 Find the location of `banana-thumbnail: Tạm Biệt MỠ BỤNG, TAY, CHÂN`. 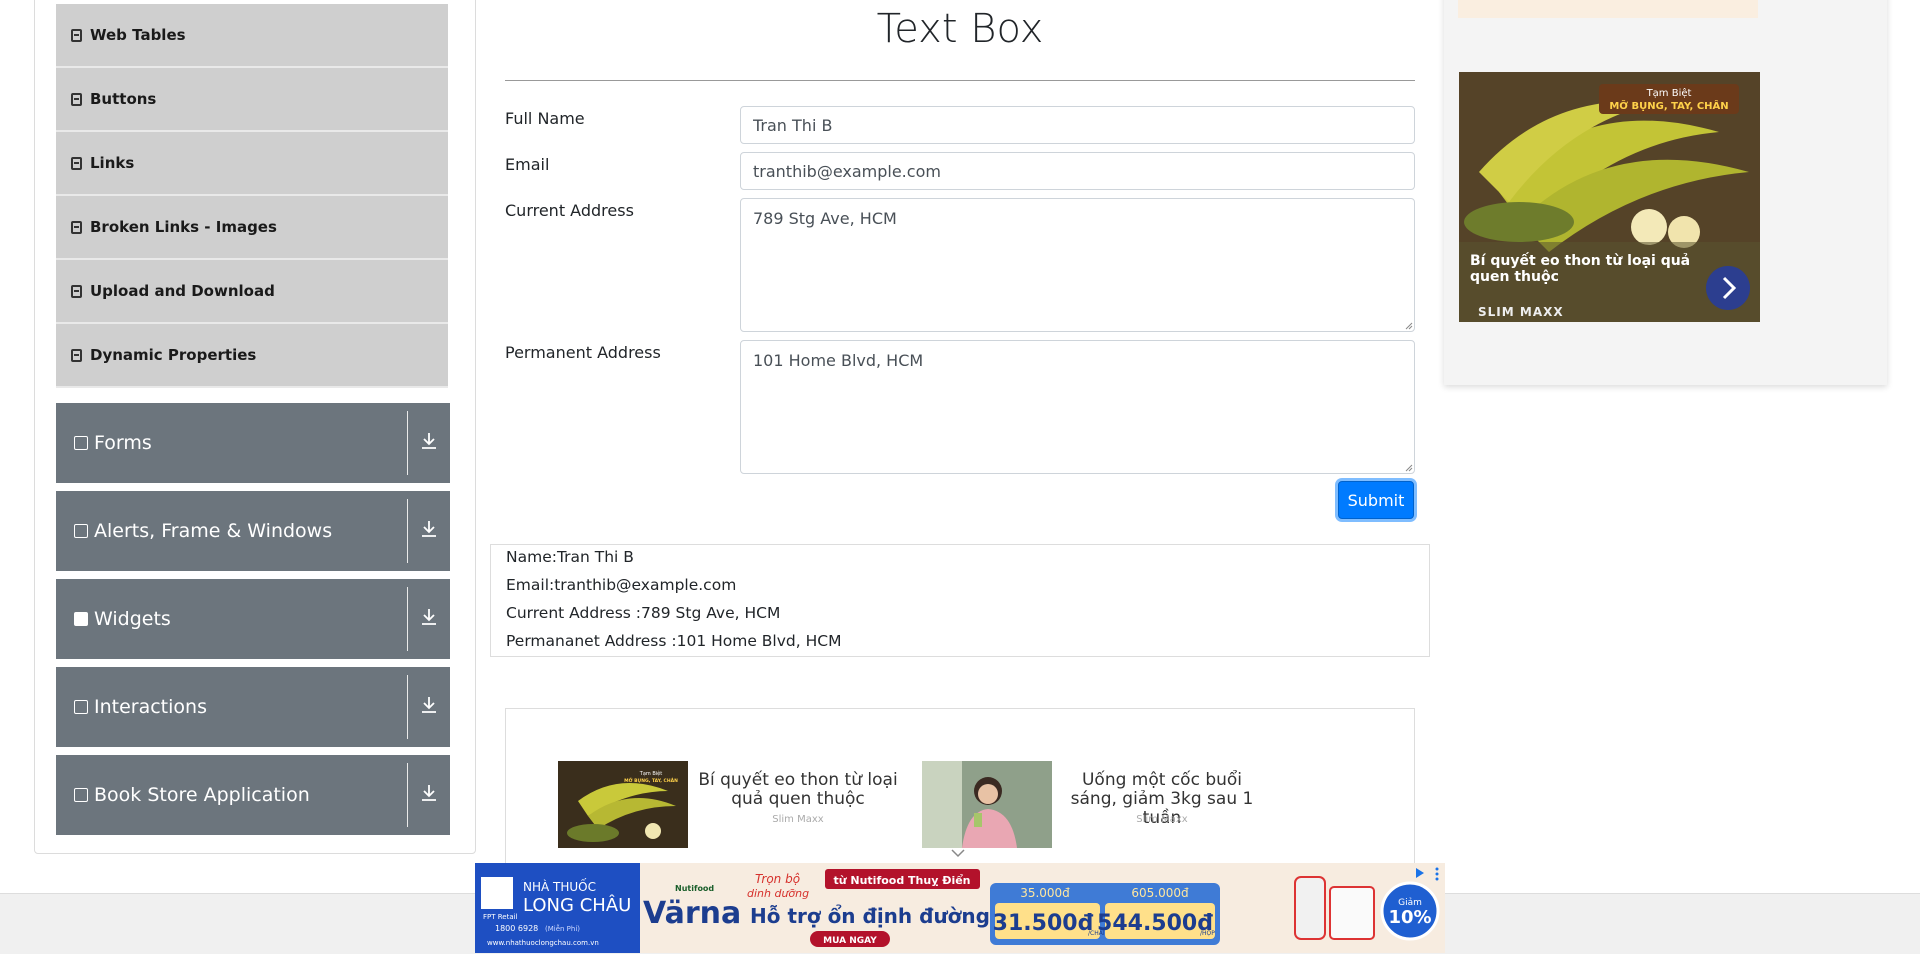

banana-thumbnail: Tạm Biệt MỠ BỤNG, TAY, CHÂN is located at coordinates (623, 804).